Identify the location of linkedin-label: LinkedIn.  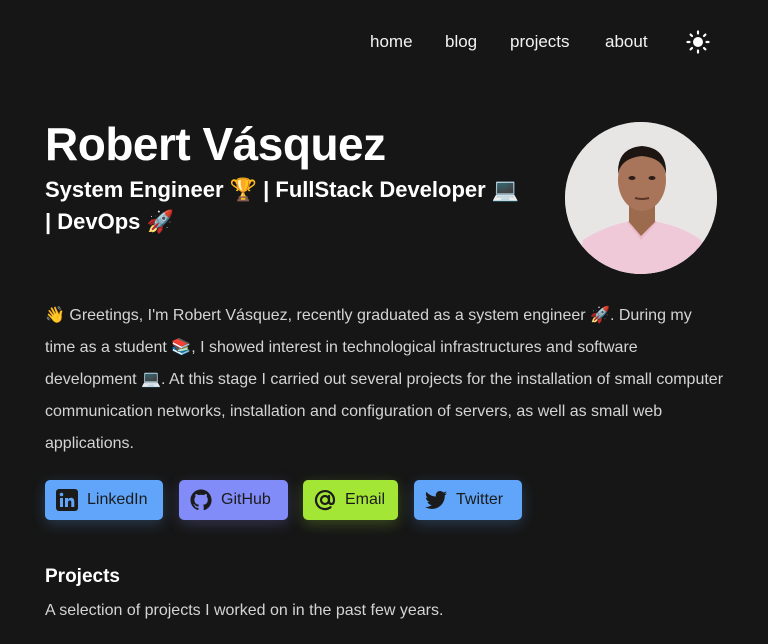
(117, 499).